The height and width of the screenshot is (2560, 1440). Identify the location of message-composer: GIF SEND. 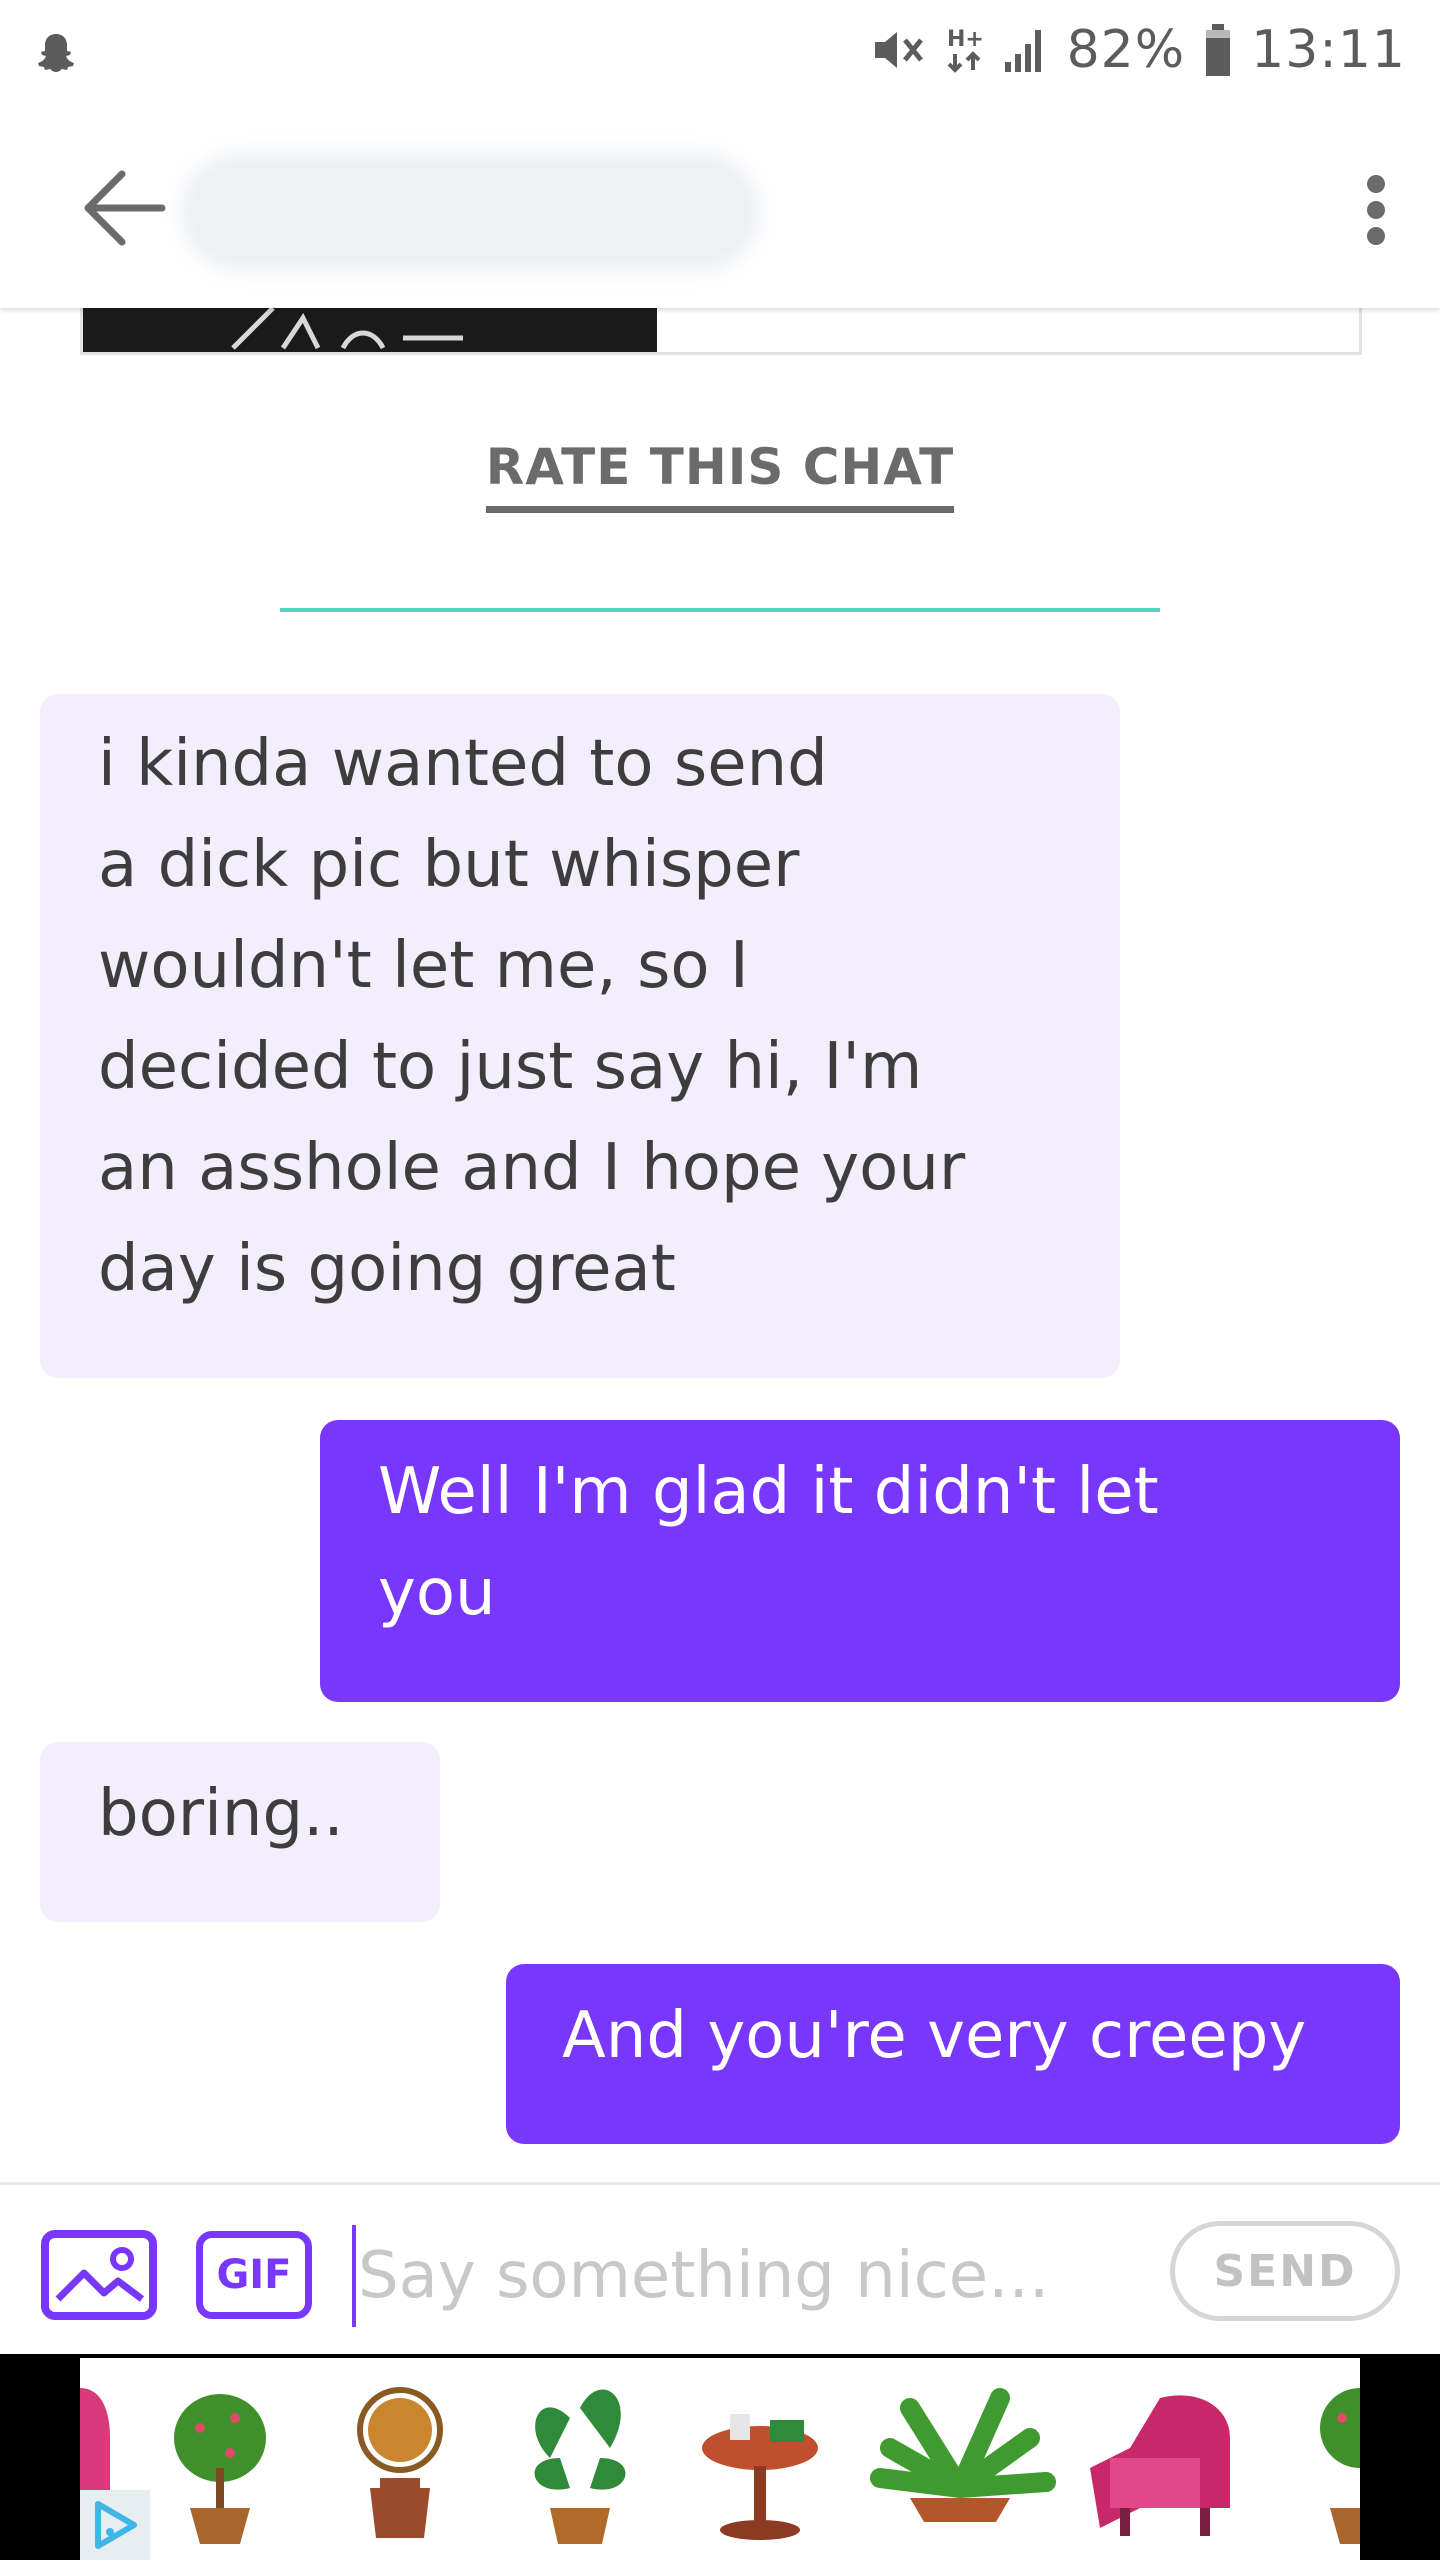
(720, 2269).